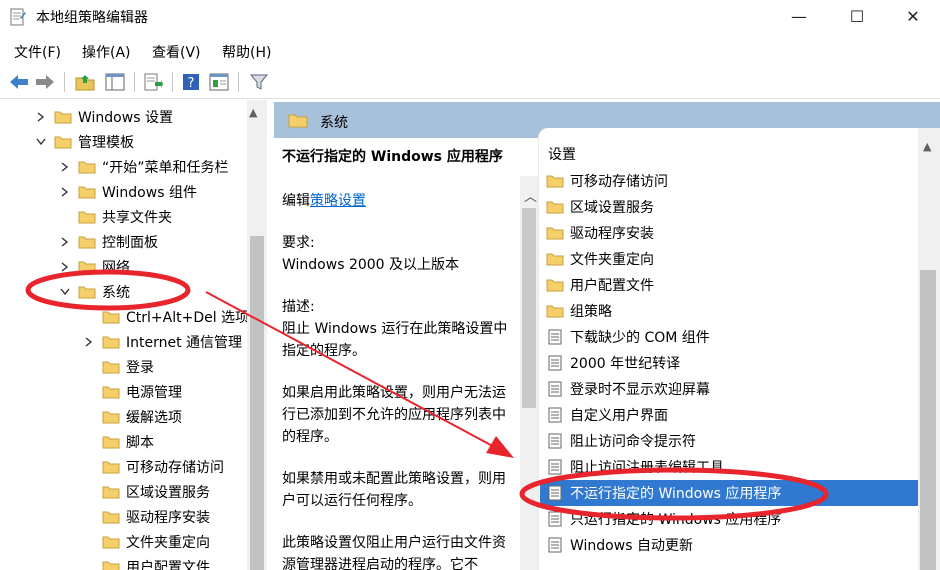  What do you see at coordinates (619, 182) in the screenshot?
I see `list-item-label: 可移动存储访问` at bounding box center [619, 182].